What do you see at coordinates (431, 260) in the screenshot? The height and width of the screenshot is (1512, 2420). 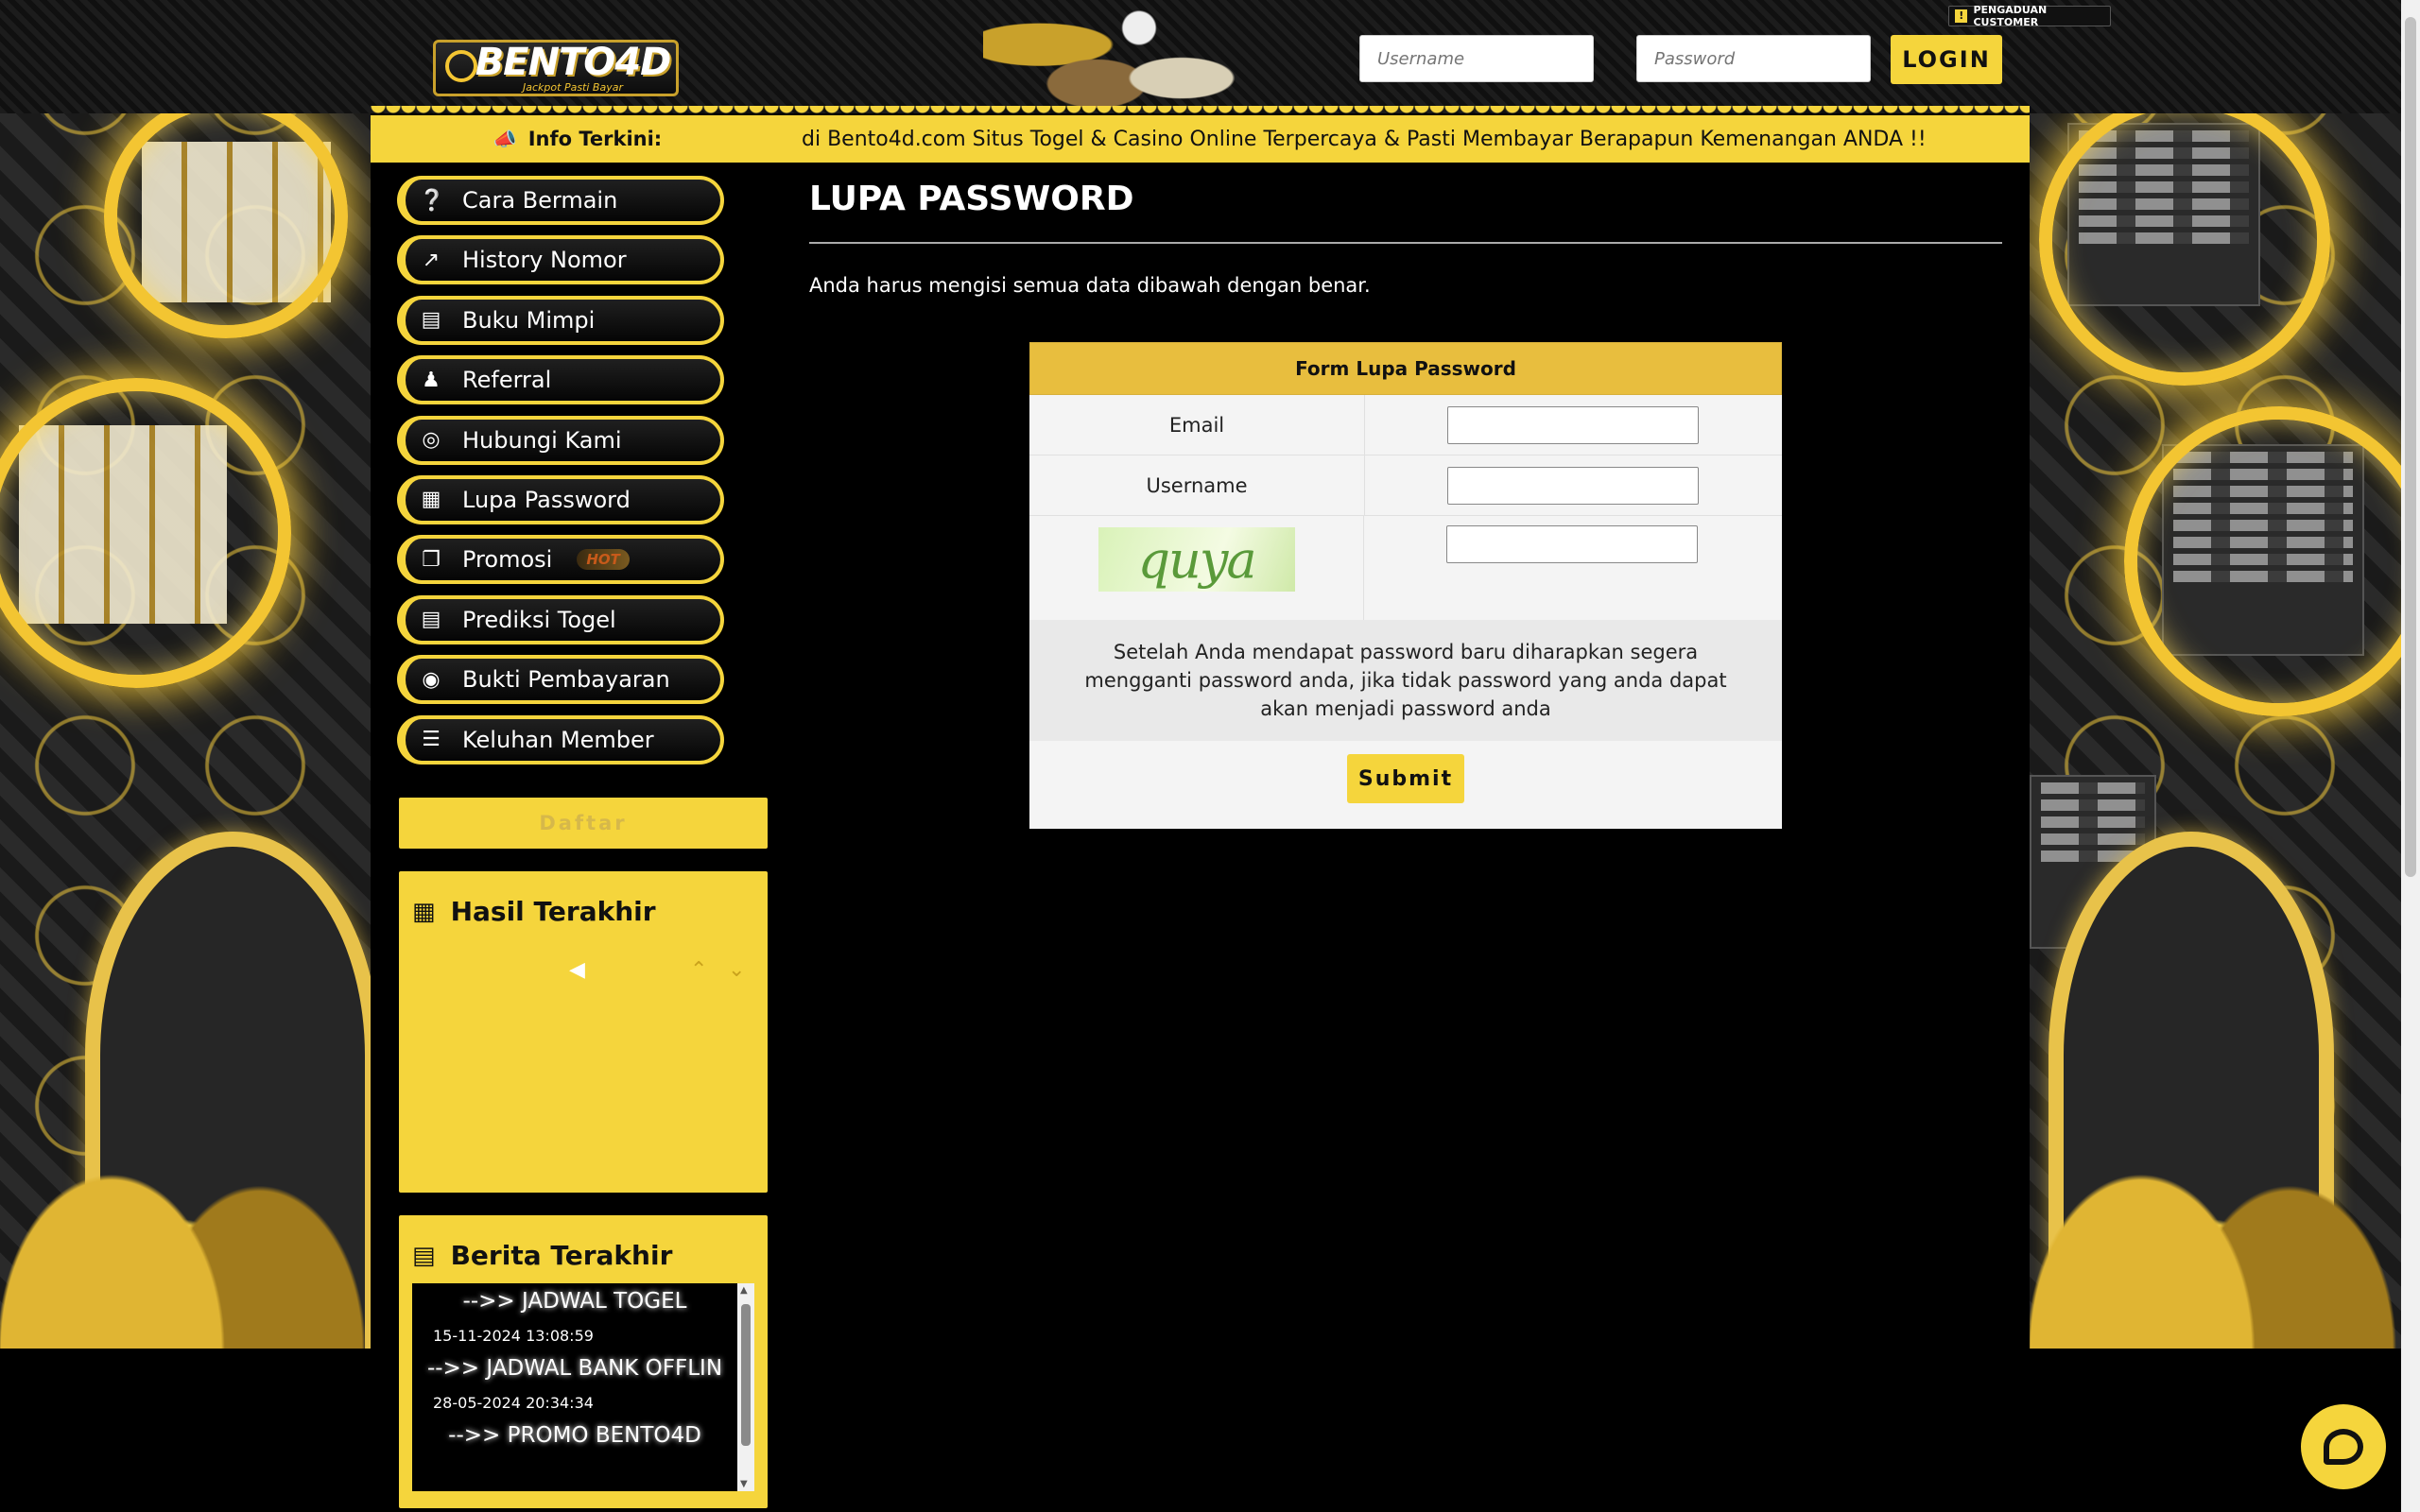 I see `line-chart-icon: ↗` at bounding box center [431, 260].